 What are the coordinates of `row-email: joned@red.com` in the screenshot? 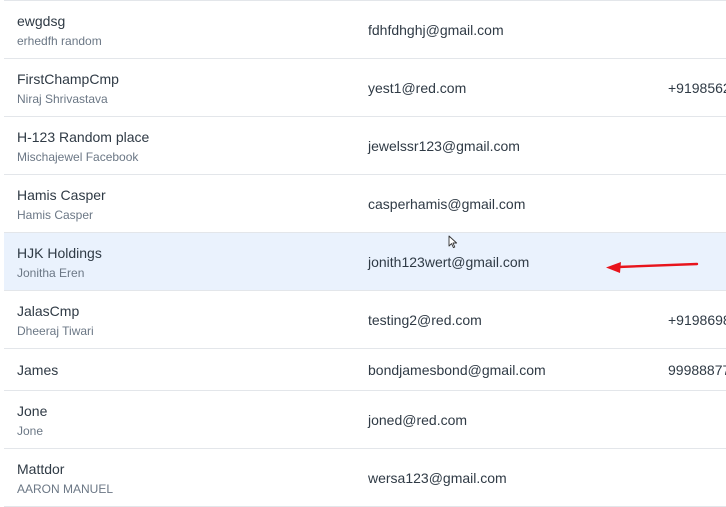 It's located at (418, 420).